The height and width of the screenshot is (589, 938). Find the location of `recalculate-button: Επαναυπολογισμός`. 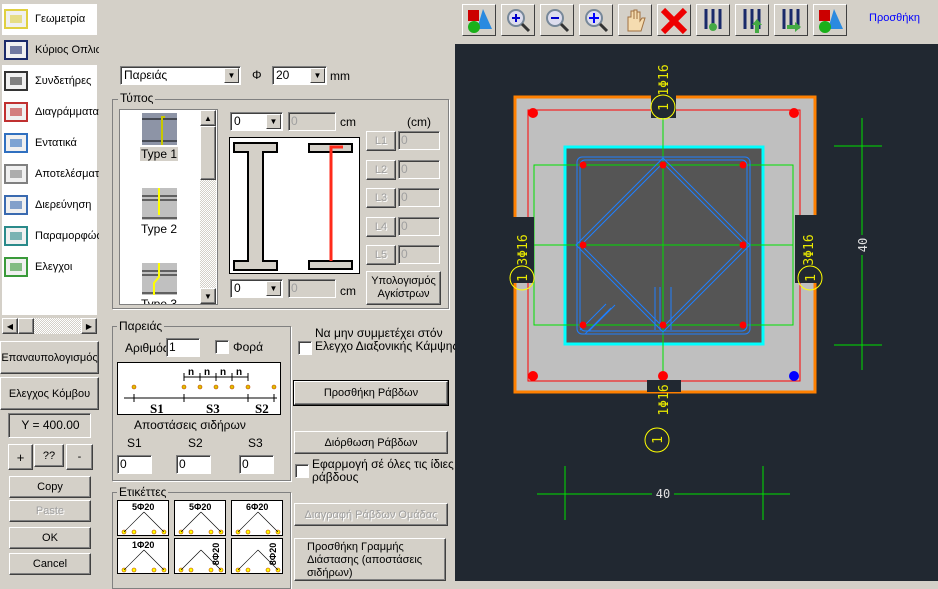

recalculate-button: Επαναυπολογισμός is located at coordinates (49, 357).